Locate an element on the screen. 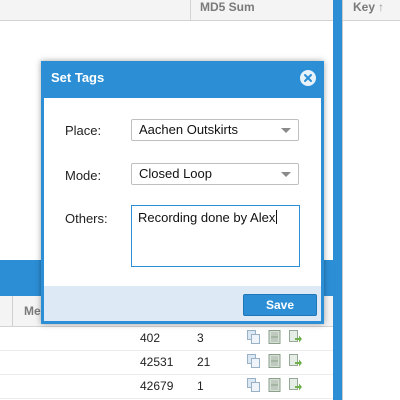 This screenshot has height=400, width=400. splitter-bar is located at coordinates (337, 200).